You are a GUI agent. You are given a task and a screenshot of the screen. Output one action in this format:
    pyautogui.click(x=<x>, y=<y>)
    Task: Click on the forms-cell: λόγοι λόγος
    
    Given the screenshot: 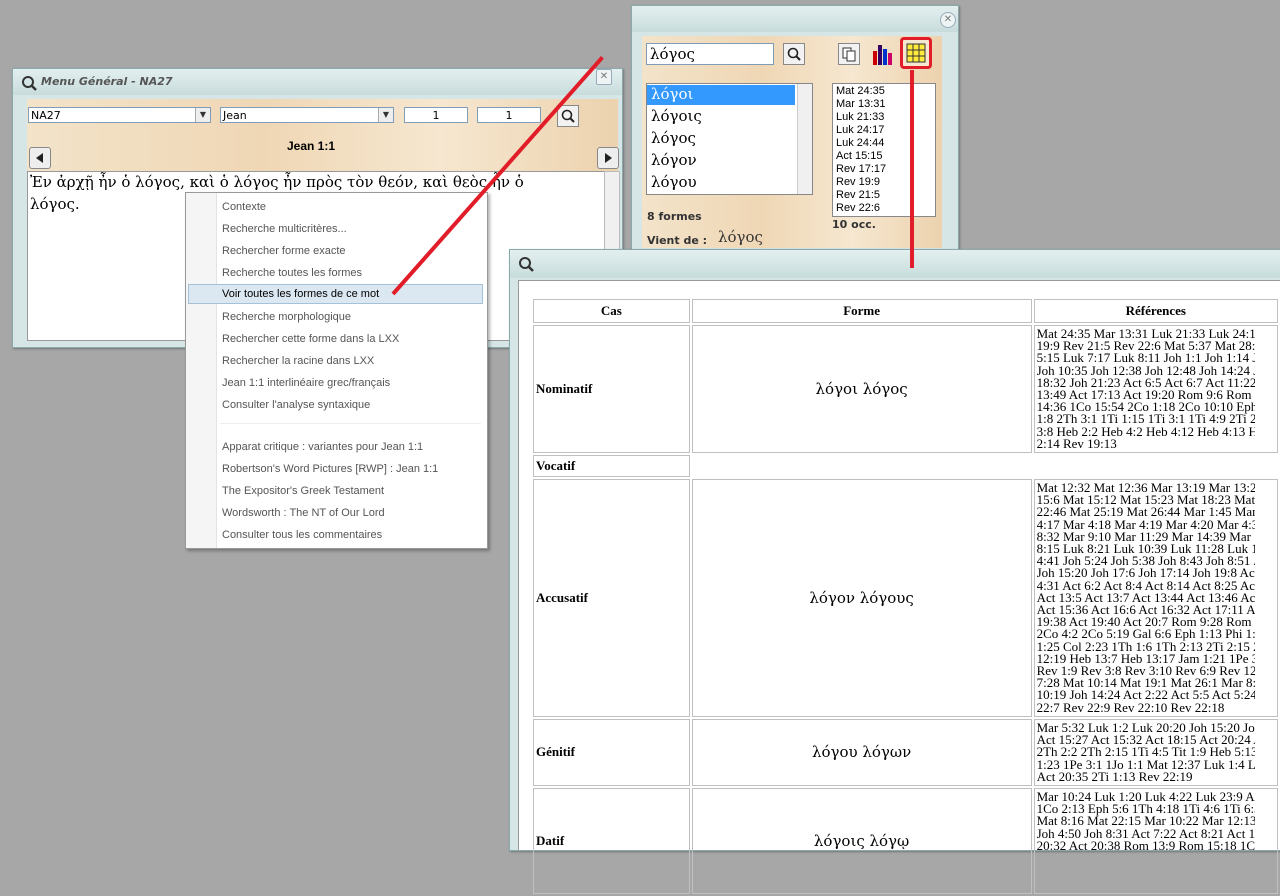 What is the action you would take?
    pyautogui.click(x=861, y=389)
    